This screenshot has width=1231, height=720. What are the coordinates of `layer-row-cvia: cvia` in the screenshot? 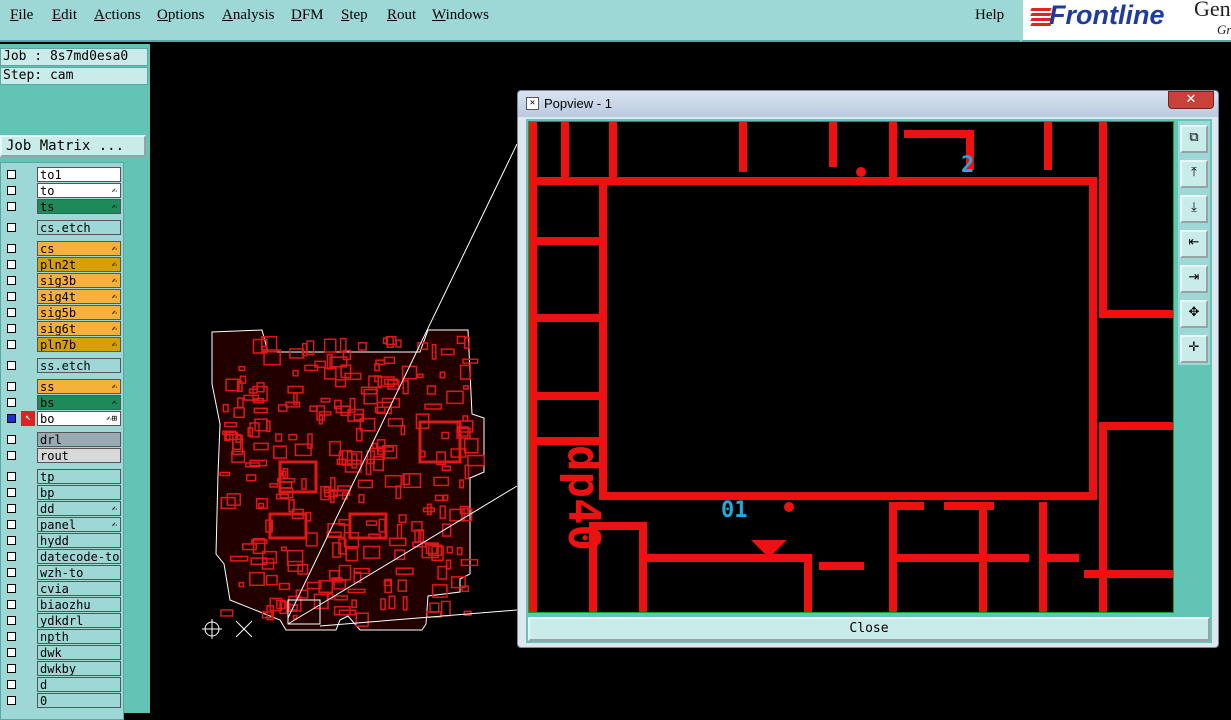 It's located at (62, 588).